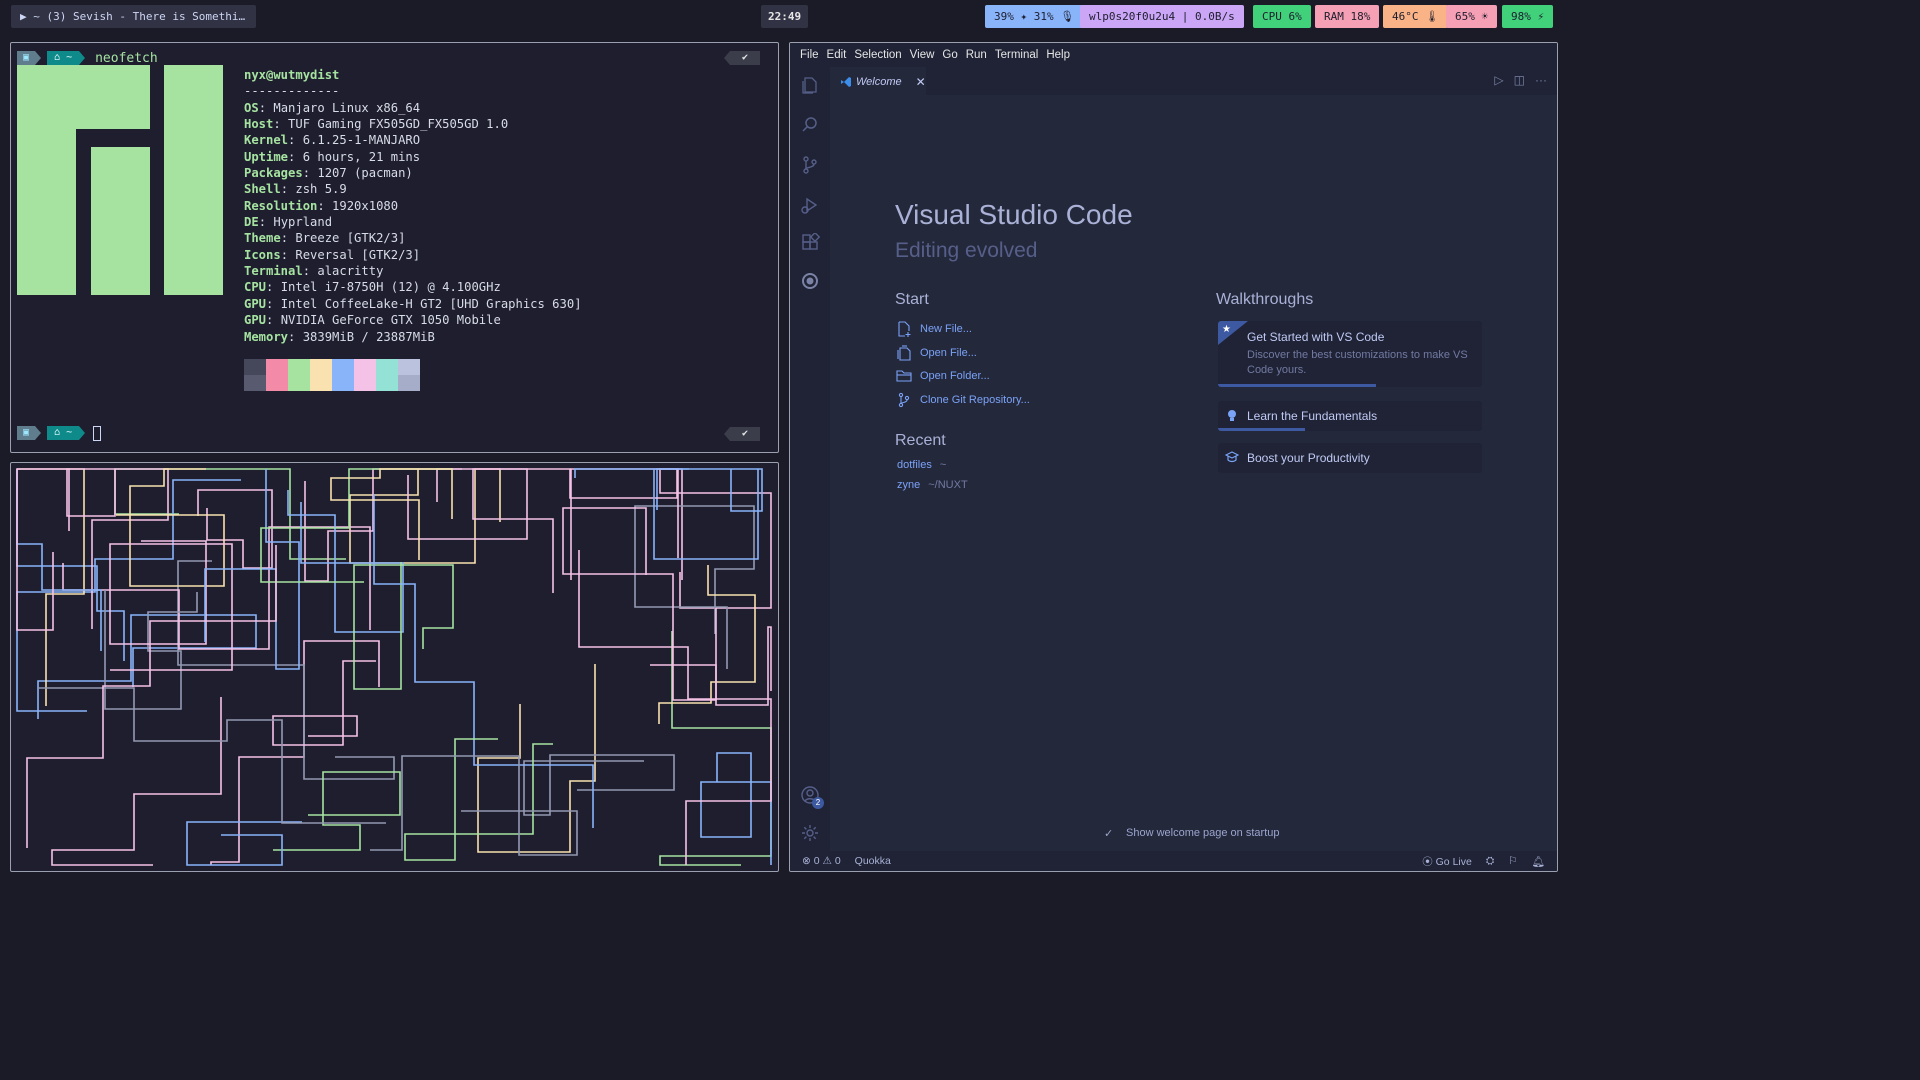 The width and height of the screenshot is (1920, 1080). What do you see at coordinates (354, 140) in the screenshot?
I see `info-value: : 6.1.25-1-MANJARO` at bounding box center [354, 140].